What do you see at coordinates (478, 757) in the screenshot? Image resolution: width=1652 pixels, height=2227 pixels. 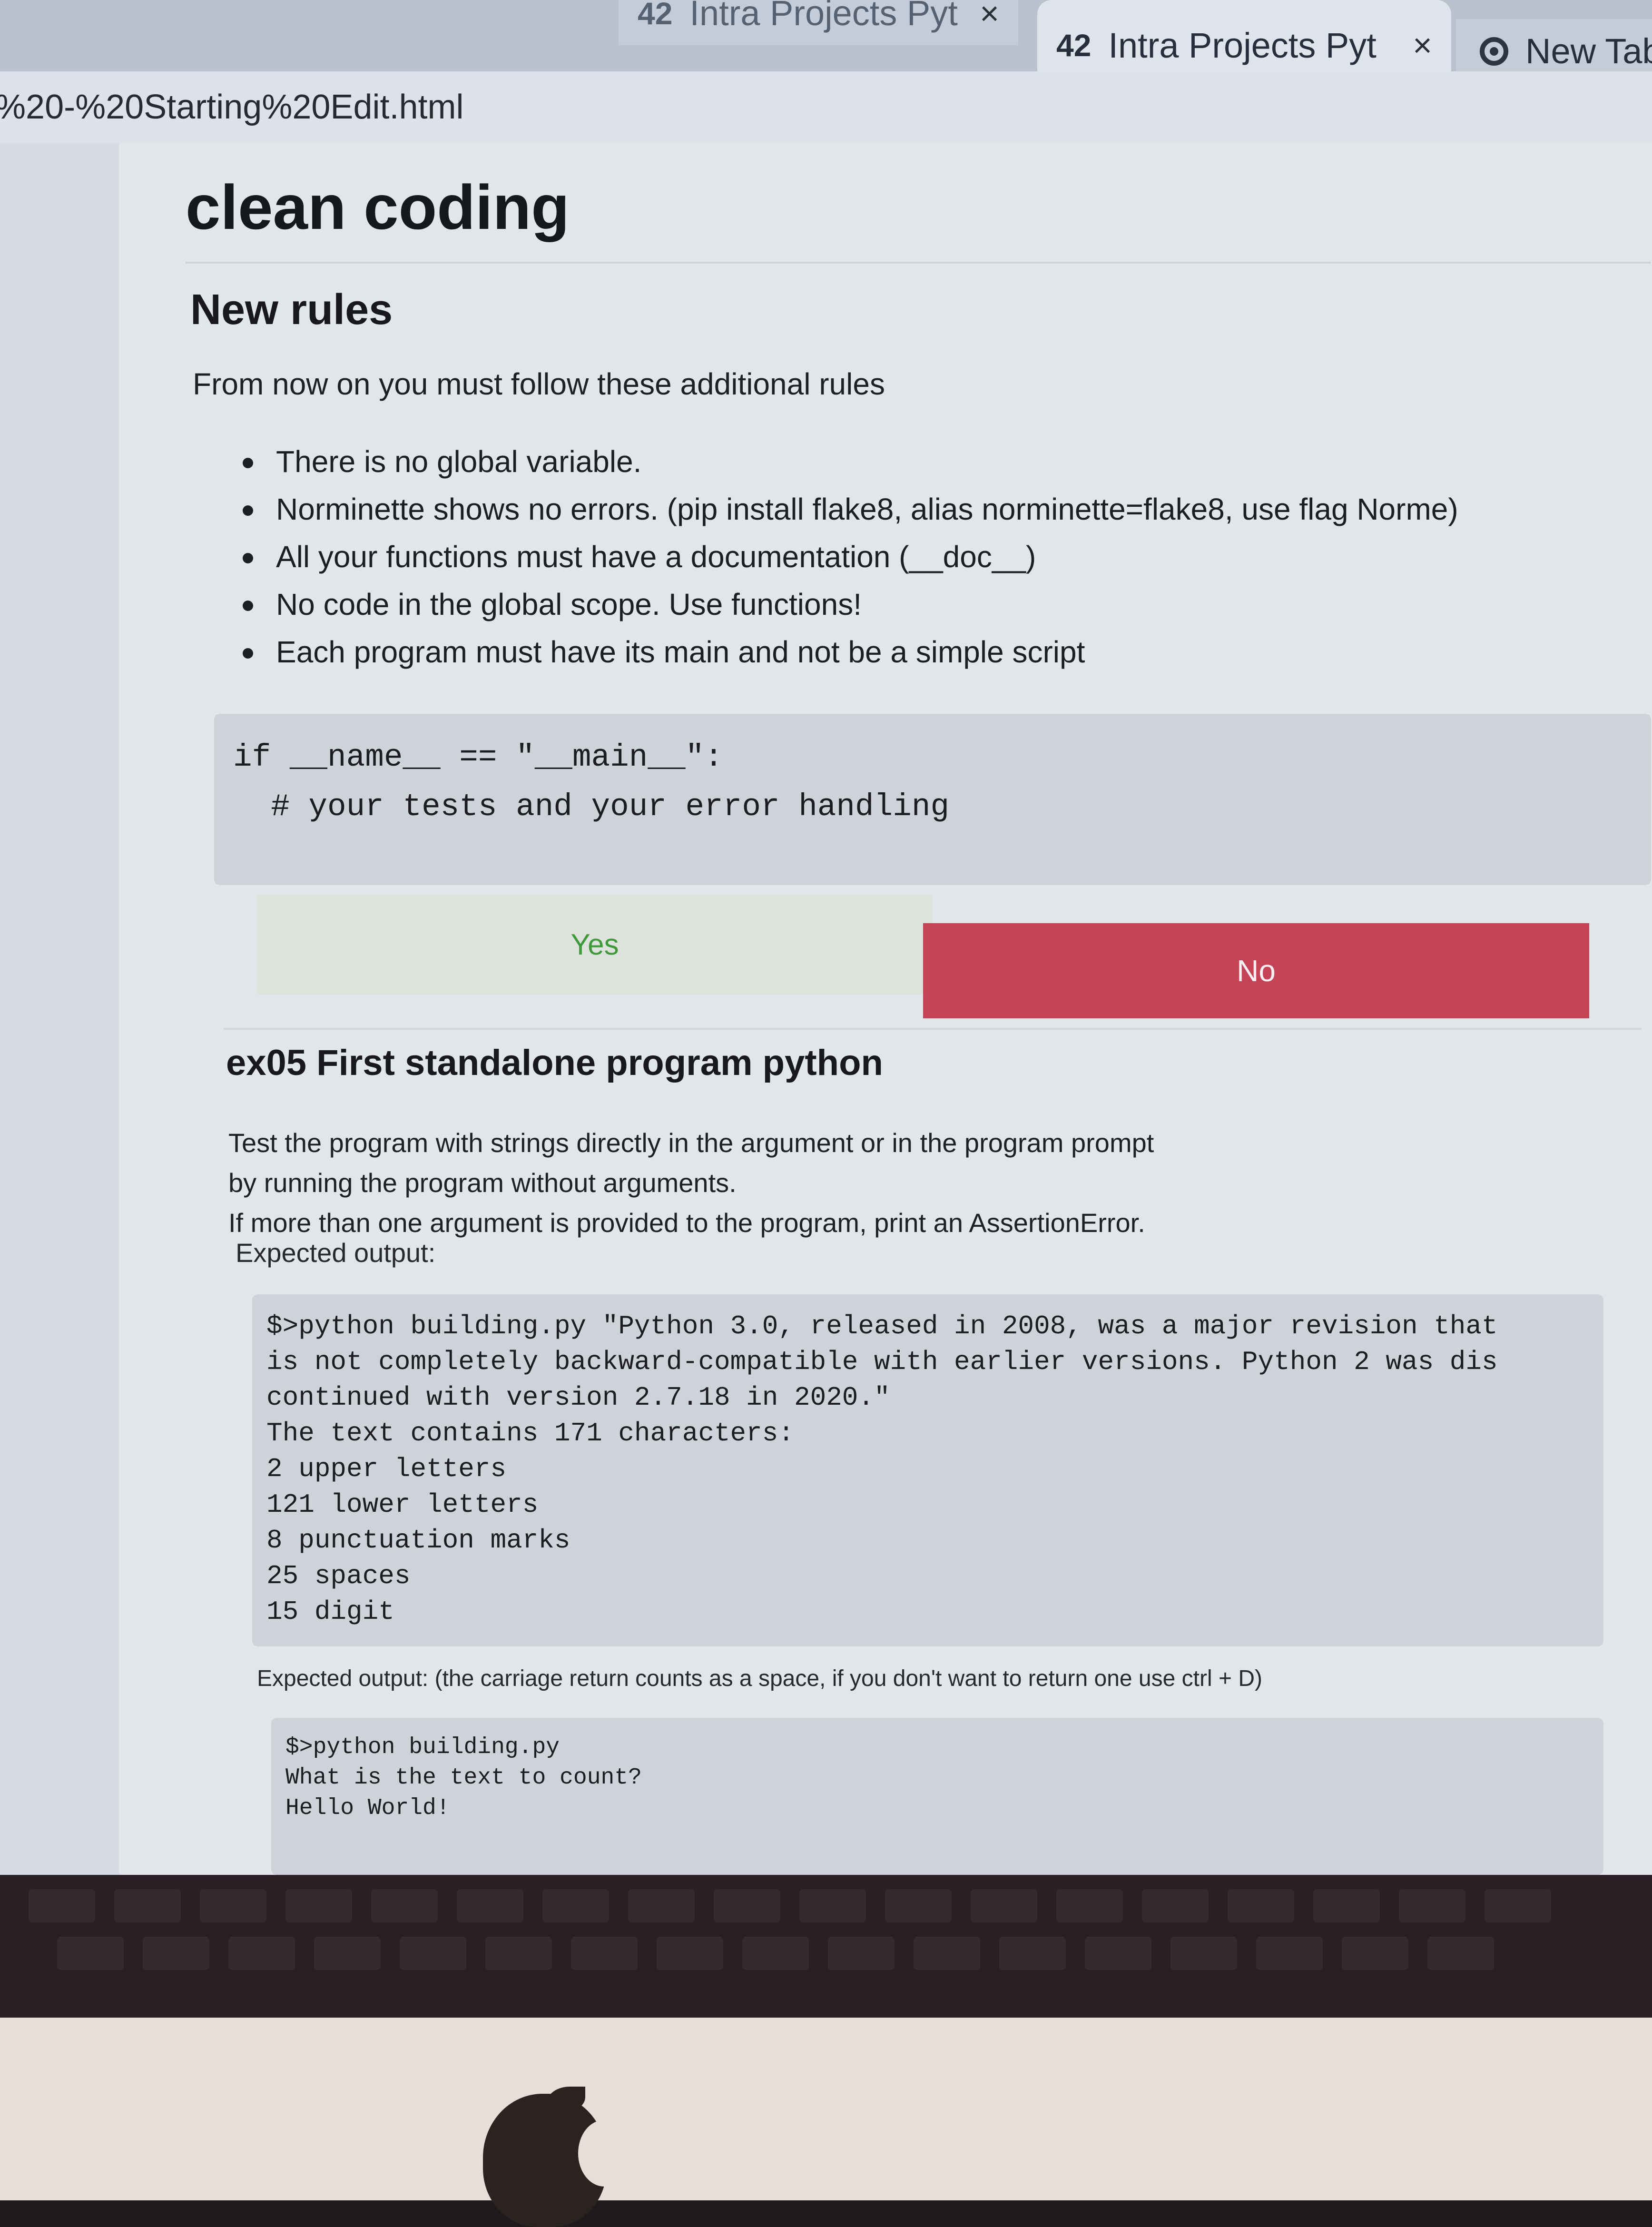 I see `code-line: if __name__ == "__main__":` at bounding box center [478, 757].